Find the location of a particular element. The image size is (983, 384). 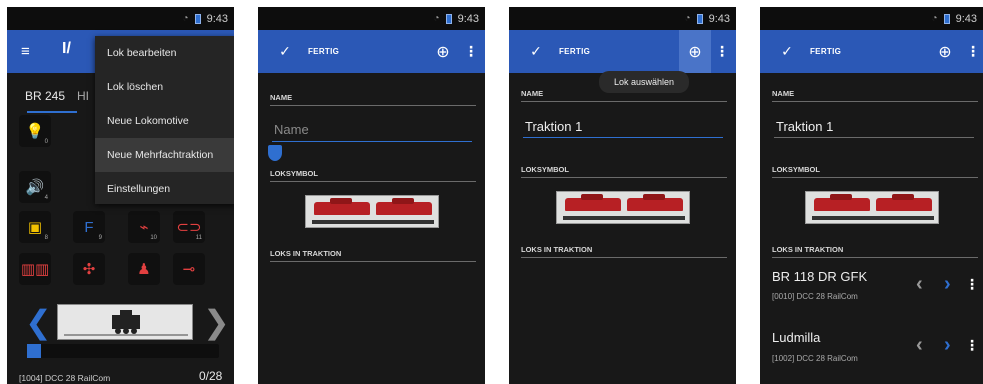

speaker-icon: 🔊 is located at coordinates (35, 187).